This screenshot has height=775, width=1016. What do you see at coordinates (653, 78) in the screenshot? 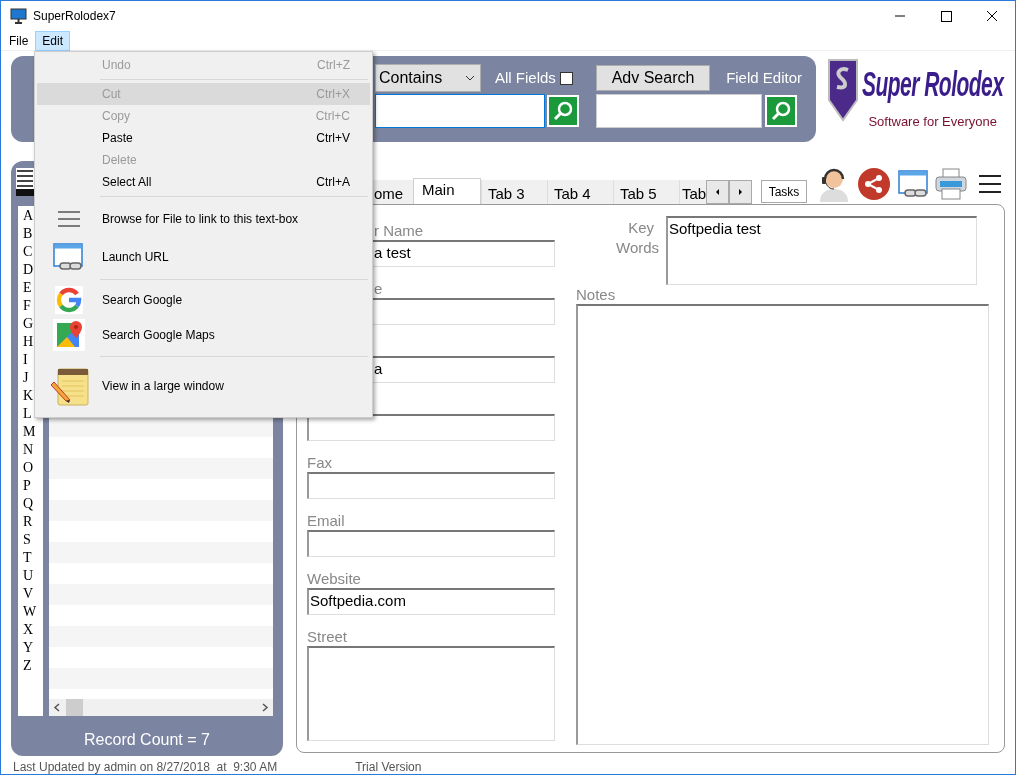
I see `adv-search-button: Adv Search` at bounding box center [653, 78].